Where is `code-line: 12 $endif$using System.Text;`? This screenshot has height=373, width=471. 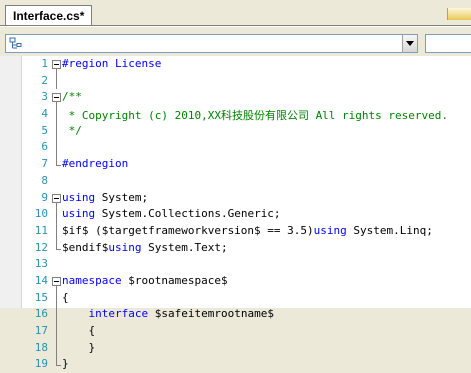
code-line: 12 $endif$using System.Text; is located at coordinates (235, 248).